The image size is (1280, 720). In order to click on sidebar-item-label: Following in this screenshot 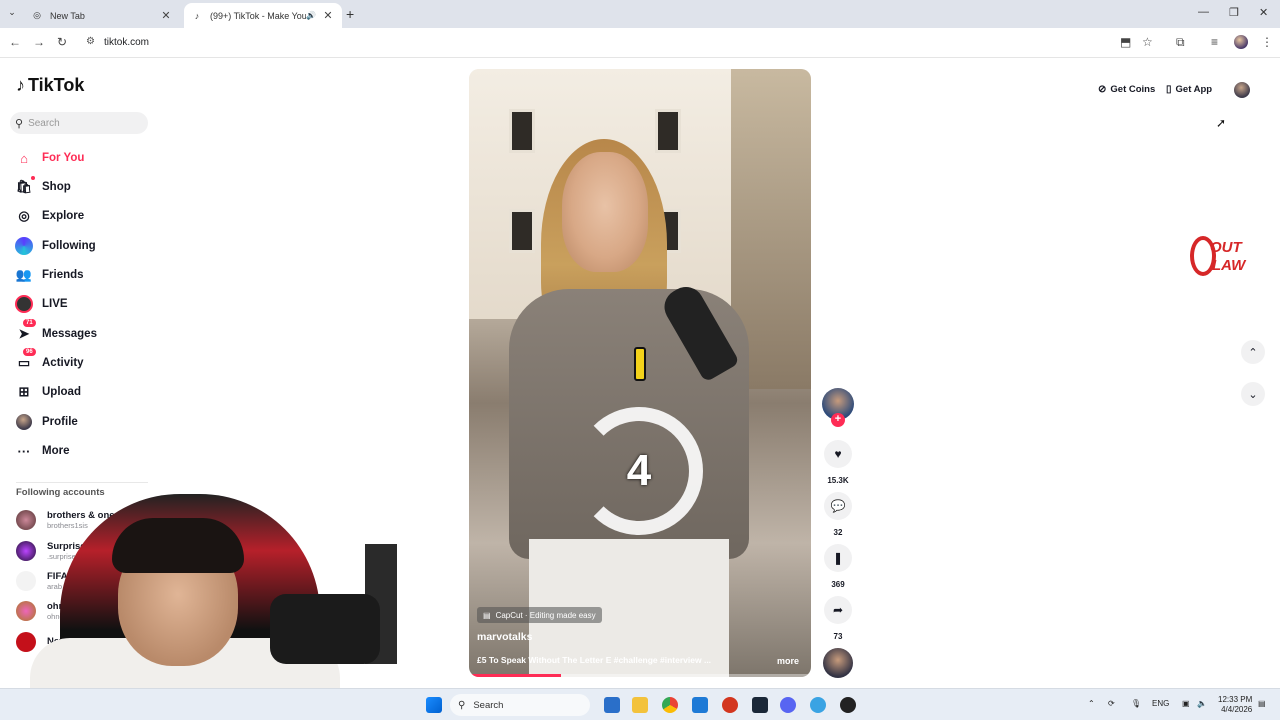, I will do `click(69, 246)`.